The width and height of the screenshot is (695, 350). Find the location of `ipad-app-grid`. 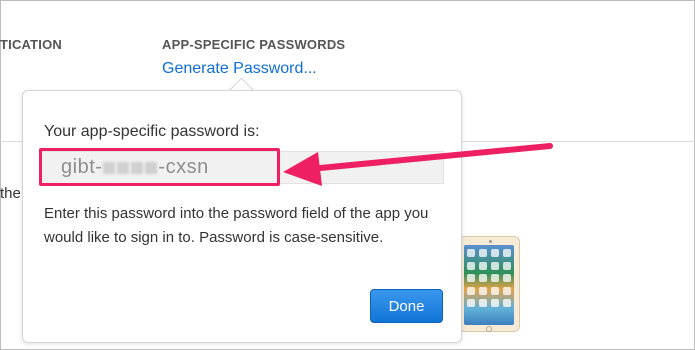

ipad-app-grid is located at coordinates (489, 279).